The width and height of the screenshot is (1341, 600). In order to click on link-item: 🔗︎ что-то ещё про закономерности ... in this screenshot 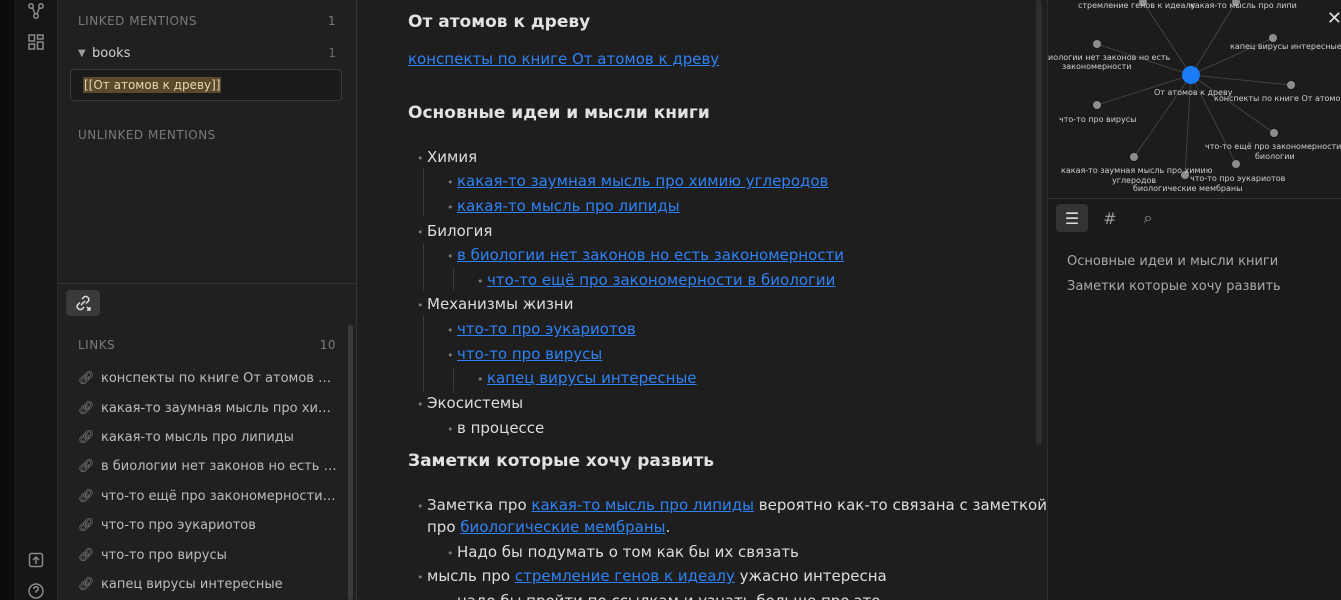, I will do `click(208, 496)`.